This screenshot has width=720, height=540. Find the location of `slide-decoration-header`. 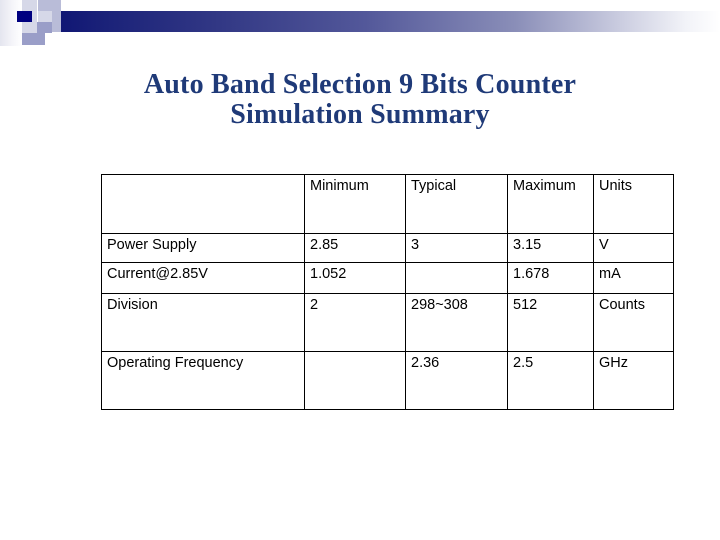

slide-decoration-header is located at coordinates (360, 28).